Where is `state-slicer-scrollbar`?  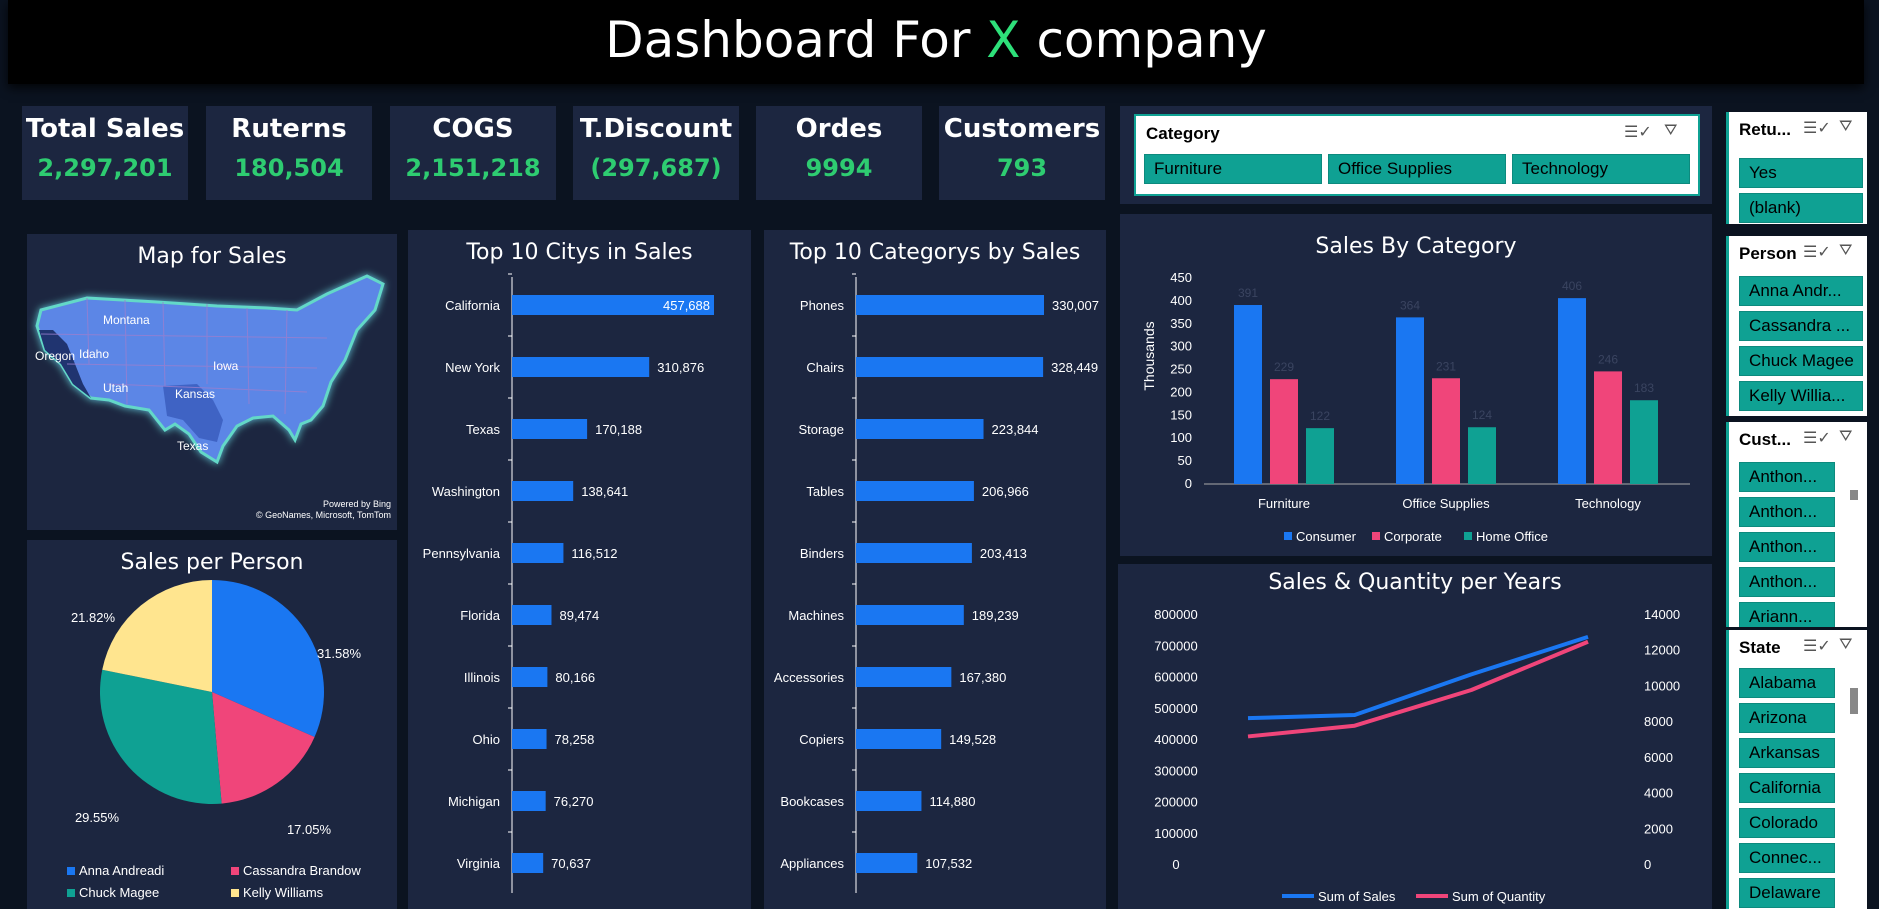
state-slicer-scrollbar is located at coordinates (1854, 701).